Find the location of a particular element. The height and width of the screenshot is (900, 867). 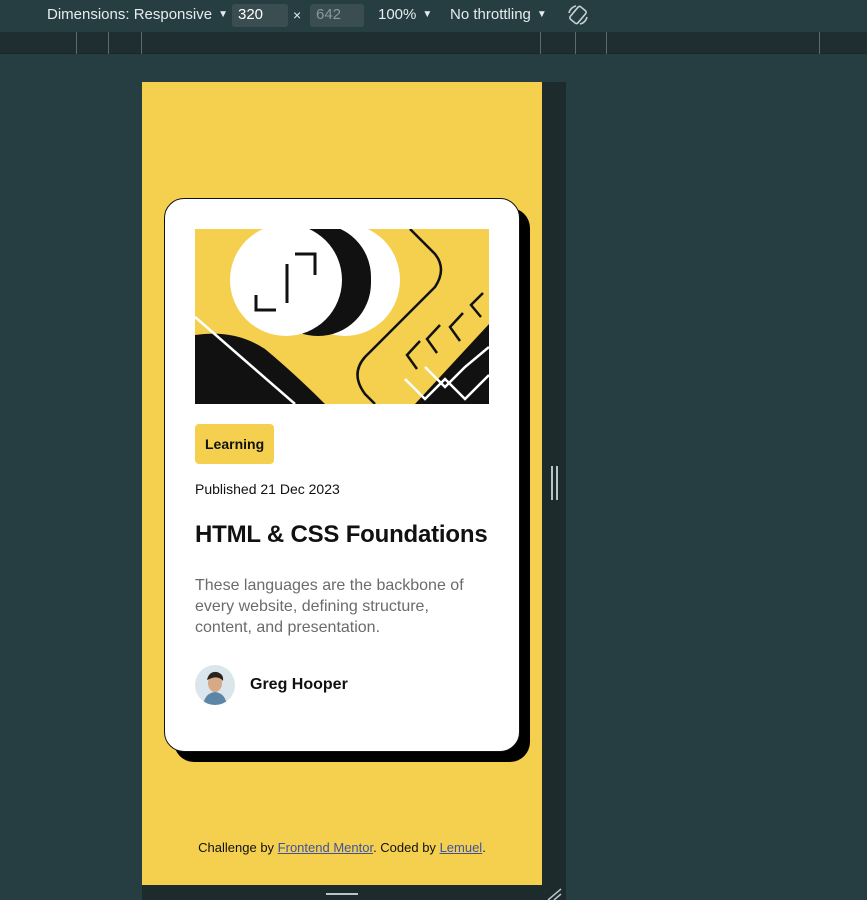

resize-handle-corner is located at coordinates (554, 893).